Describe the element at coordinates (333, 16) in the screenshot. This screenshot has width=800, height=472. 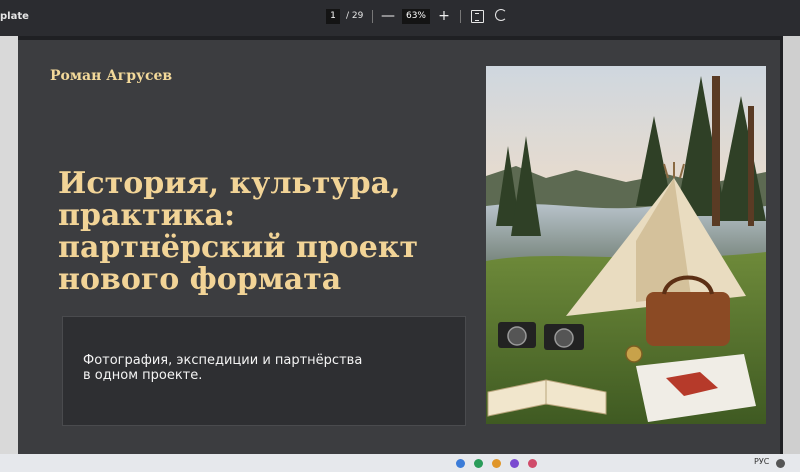
I see `current-page-input: 1` at that location.